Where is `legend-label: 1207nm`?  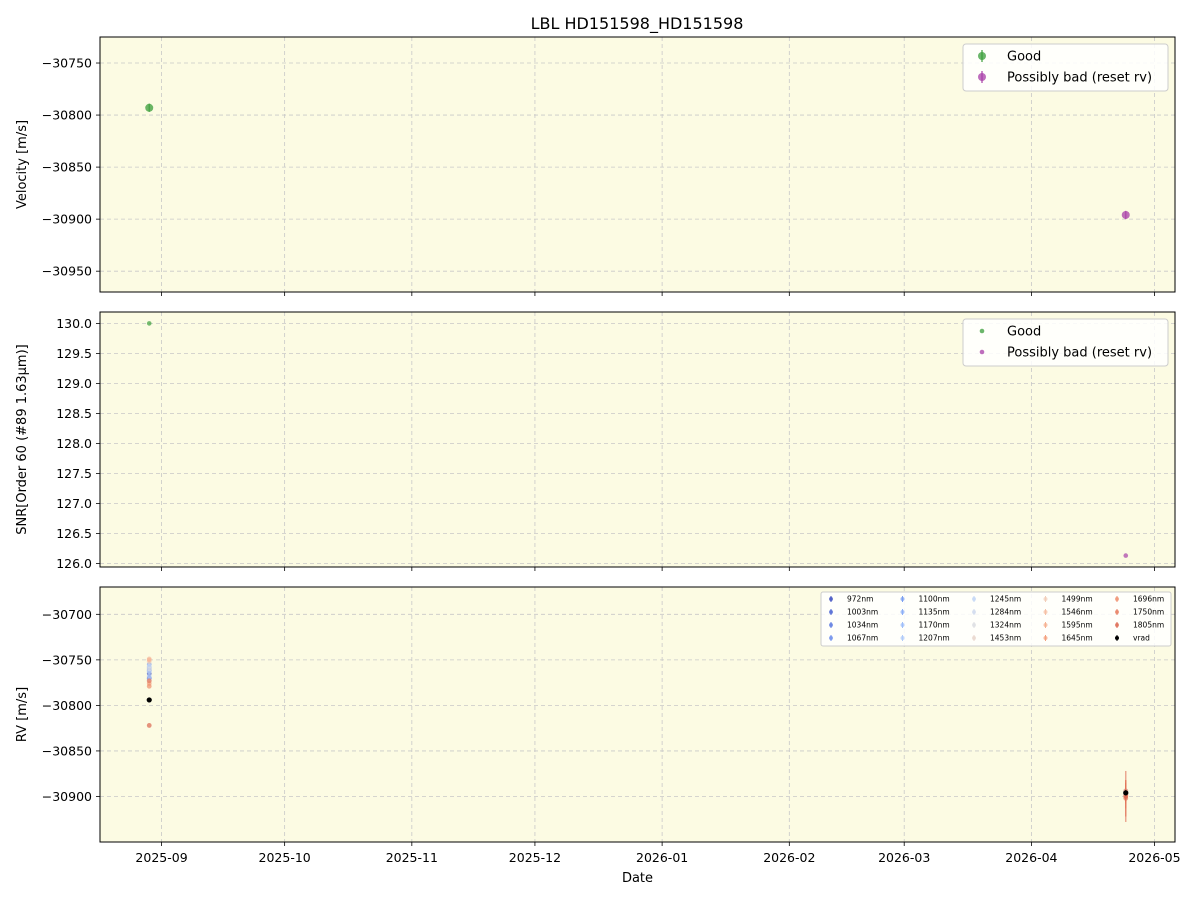
legend-label: 1207nm is located at coordinates (934, 638).